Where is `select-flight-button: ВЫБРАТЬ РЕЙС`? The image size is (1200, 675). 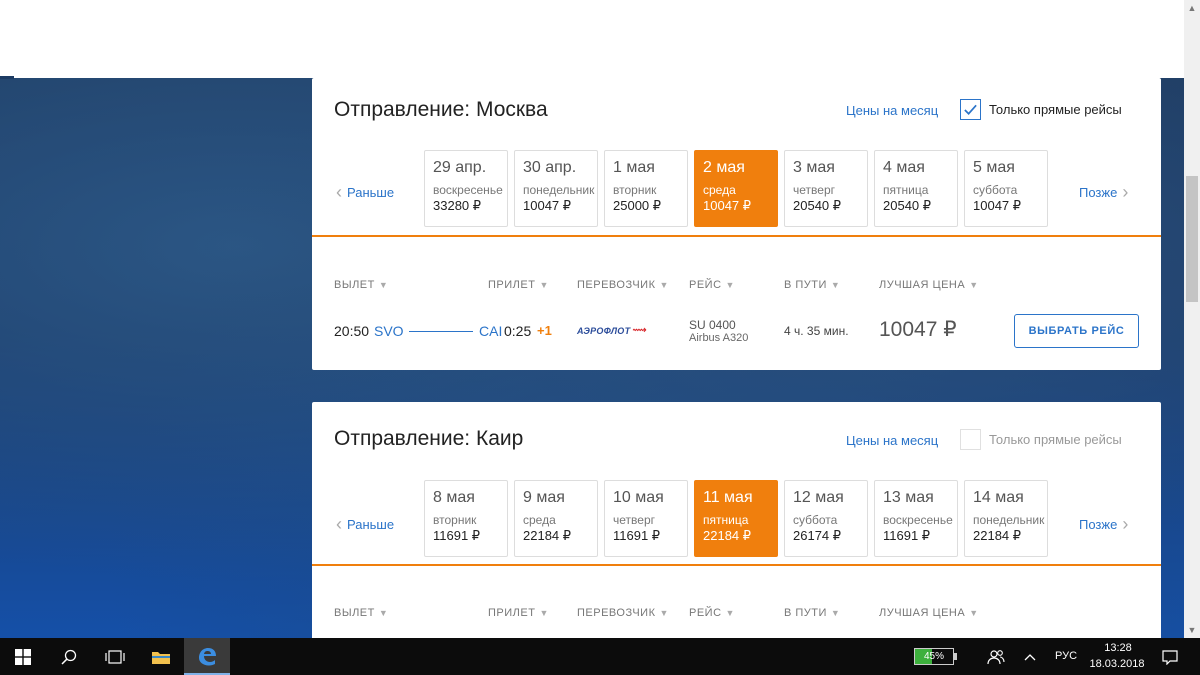
select-flight-button: ВЫБРАТЬ РЕЙС is located at coordinates (1076, 331).